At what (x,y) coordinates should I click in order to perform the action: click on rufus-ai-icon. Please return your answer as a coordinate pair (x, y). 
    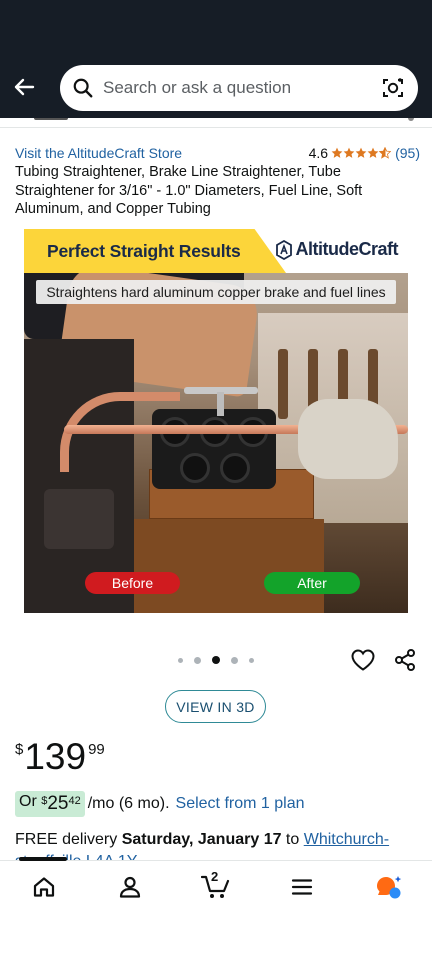
    Looking at the image, I should click on (389, 887).